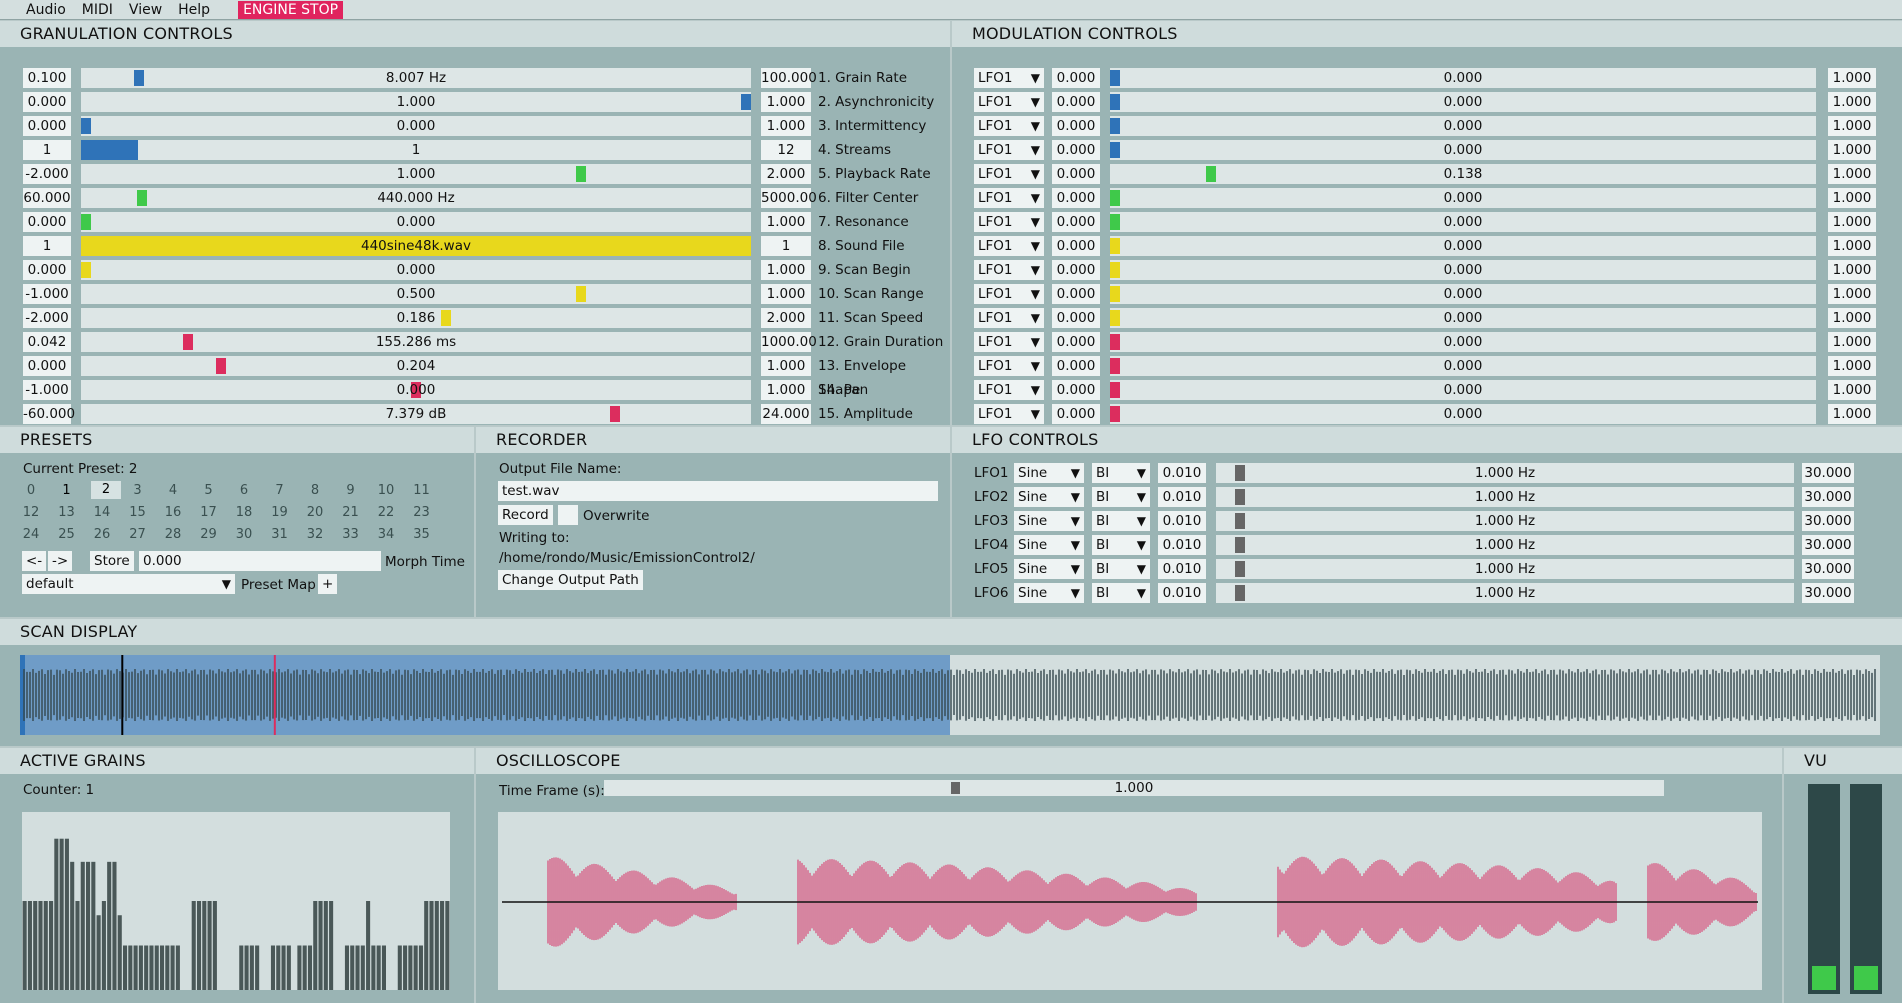 The width and height of the screenshot is (1902, 1003). Describe the element at coordinates (416, 294) in the screenshot. I see `param-slider: 0.500` at that location.